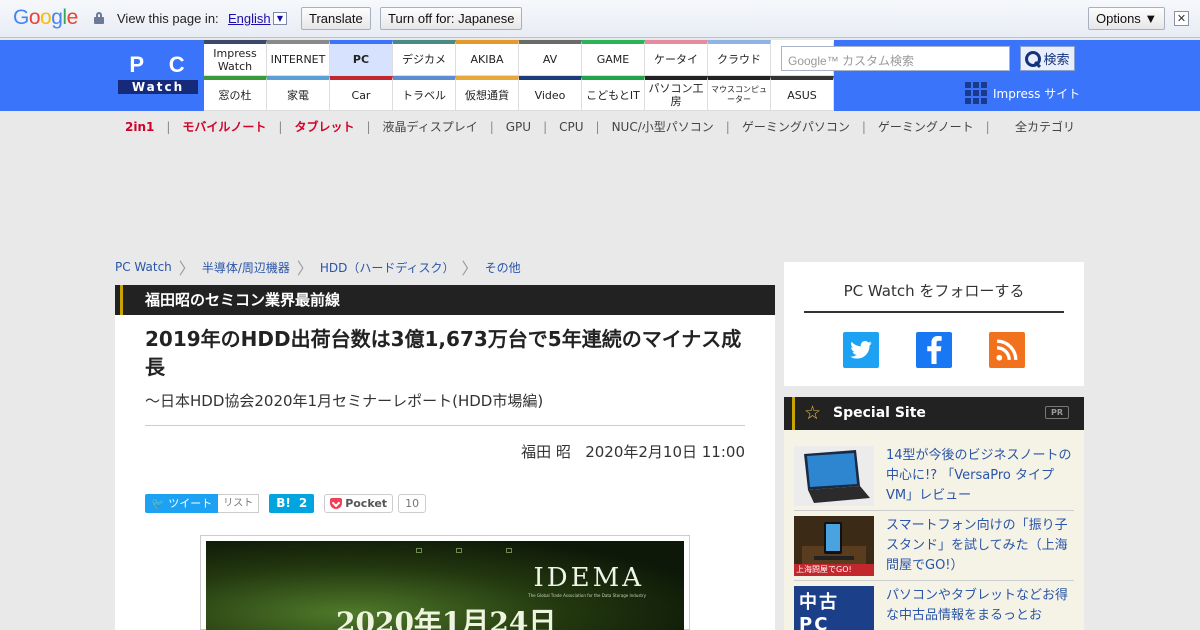  What do you see at coordinates (879, 413) in the screenshot?
I see `special-site-title: Special Site` at bounding box center [879, 413].